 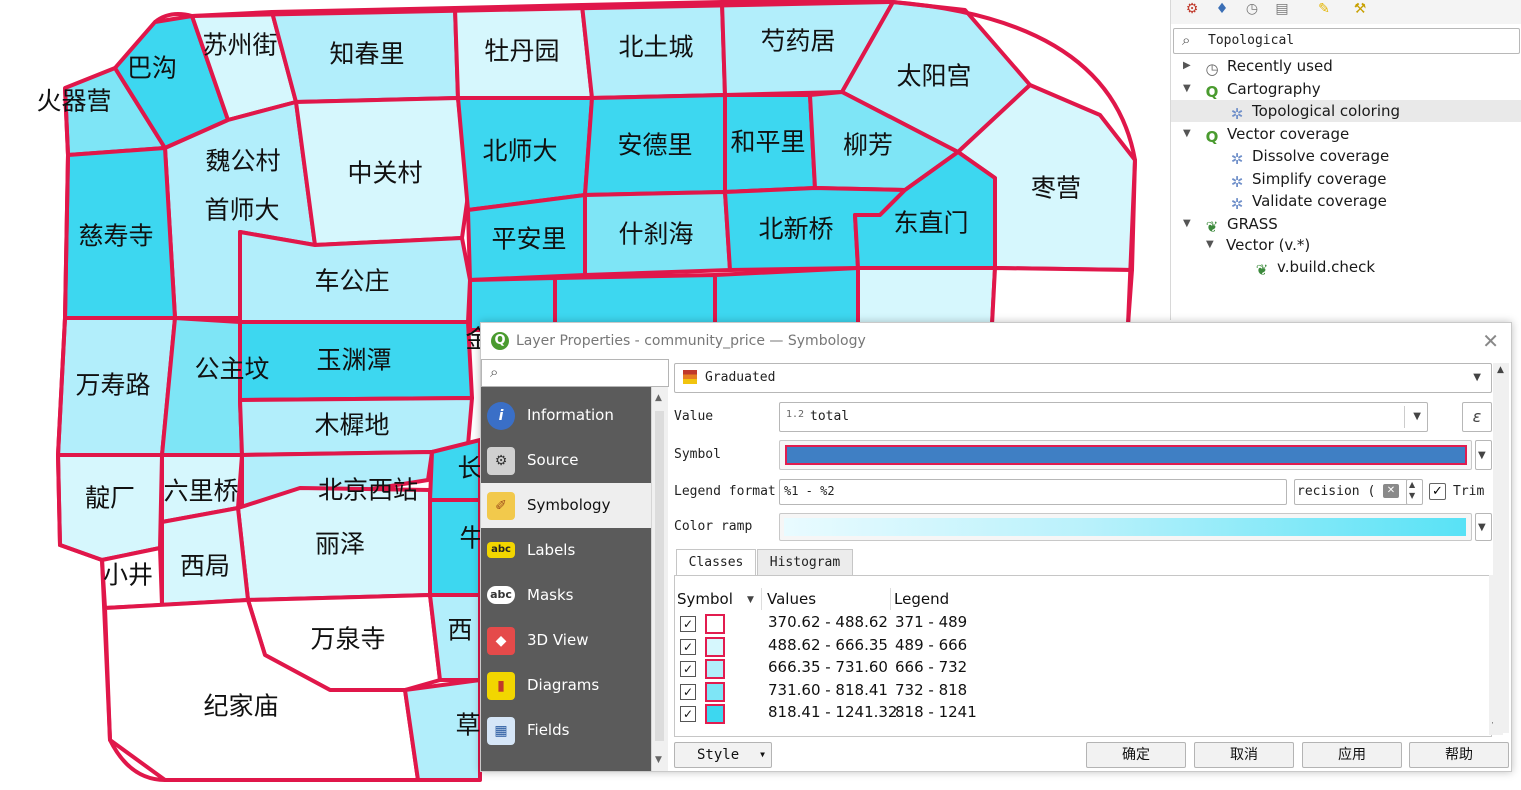 I want to click on label-cishousi: 慈寿寺, so click(x=115, y=236).